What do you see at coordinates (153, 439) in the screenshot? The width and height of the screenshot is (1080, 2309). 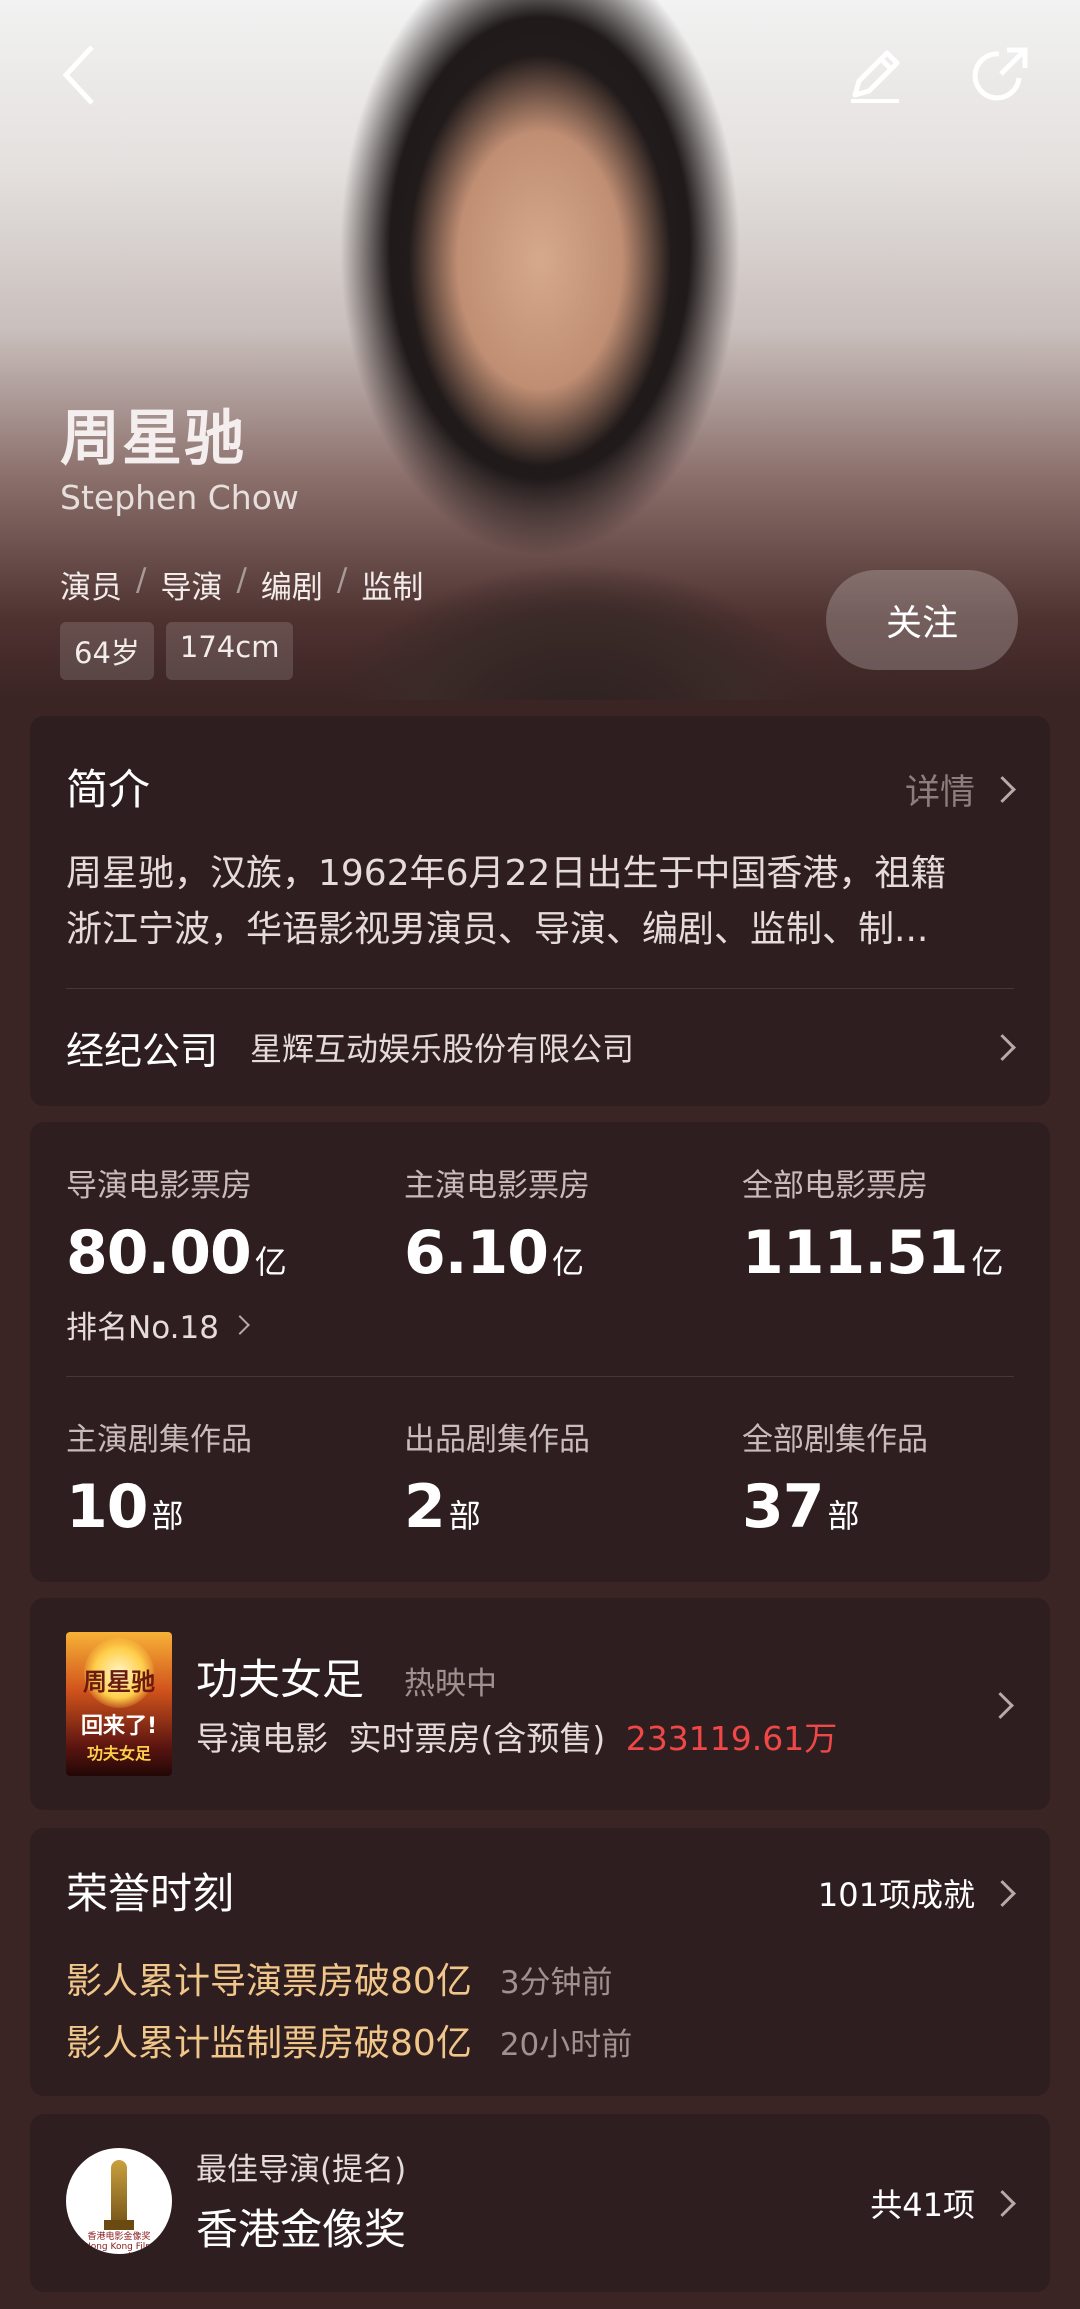 I see `actor-name: 周星驰` at bounding box center [153, 439].